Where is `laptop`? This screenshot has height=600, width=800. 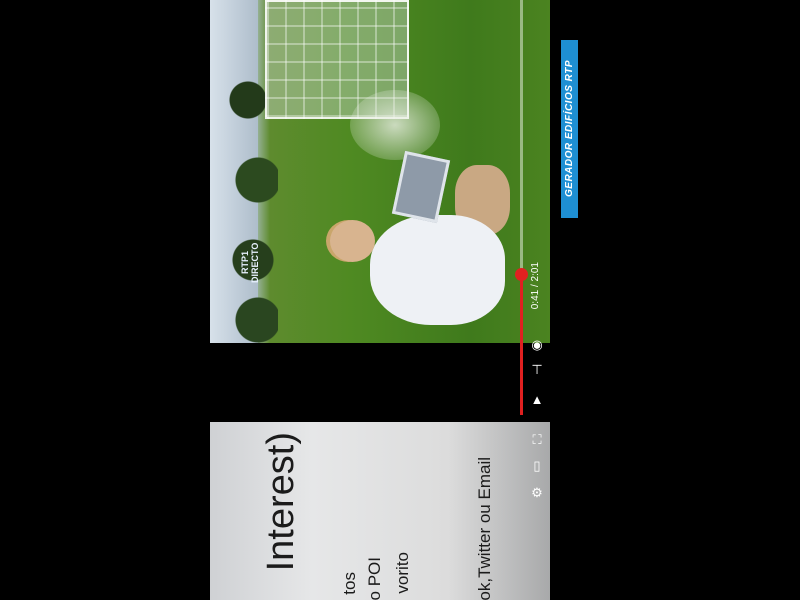 laptop is located at coordinates (421, 187).